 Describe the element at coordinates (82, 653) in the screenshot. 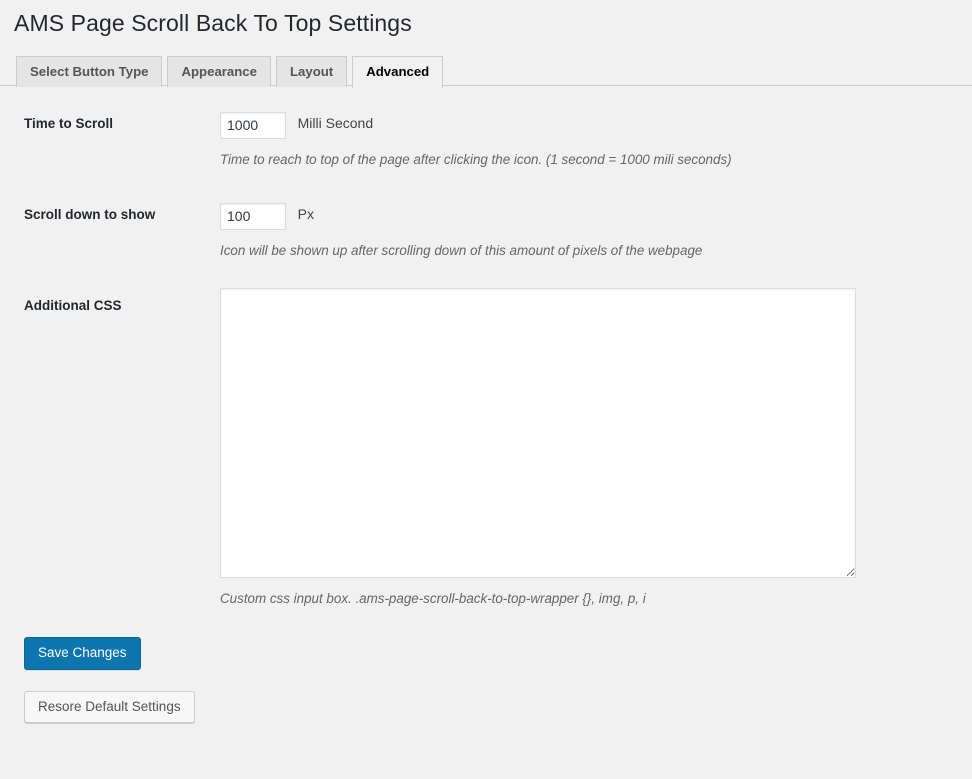

I see `save-changes-button: Save Changes` at that location.